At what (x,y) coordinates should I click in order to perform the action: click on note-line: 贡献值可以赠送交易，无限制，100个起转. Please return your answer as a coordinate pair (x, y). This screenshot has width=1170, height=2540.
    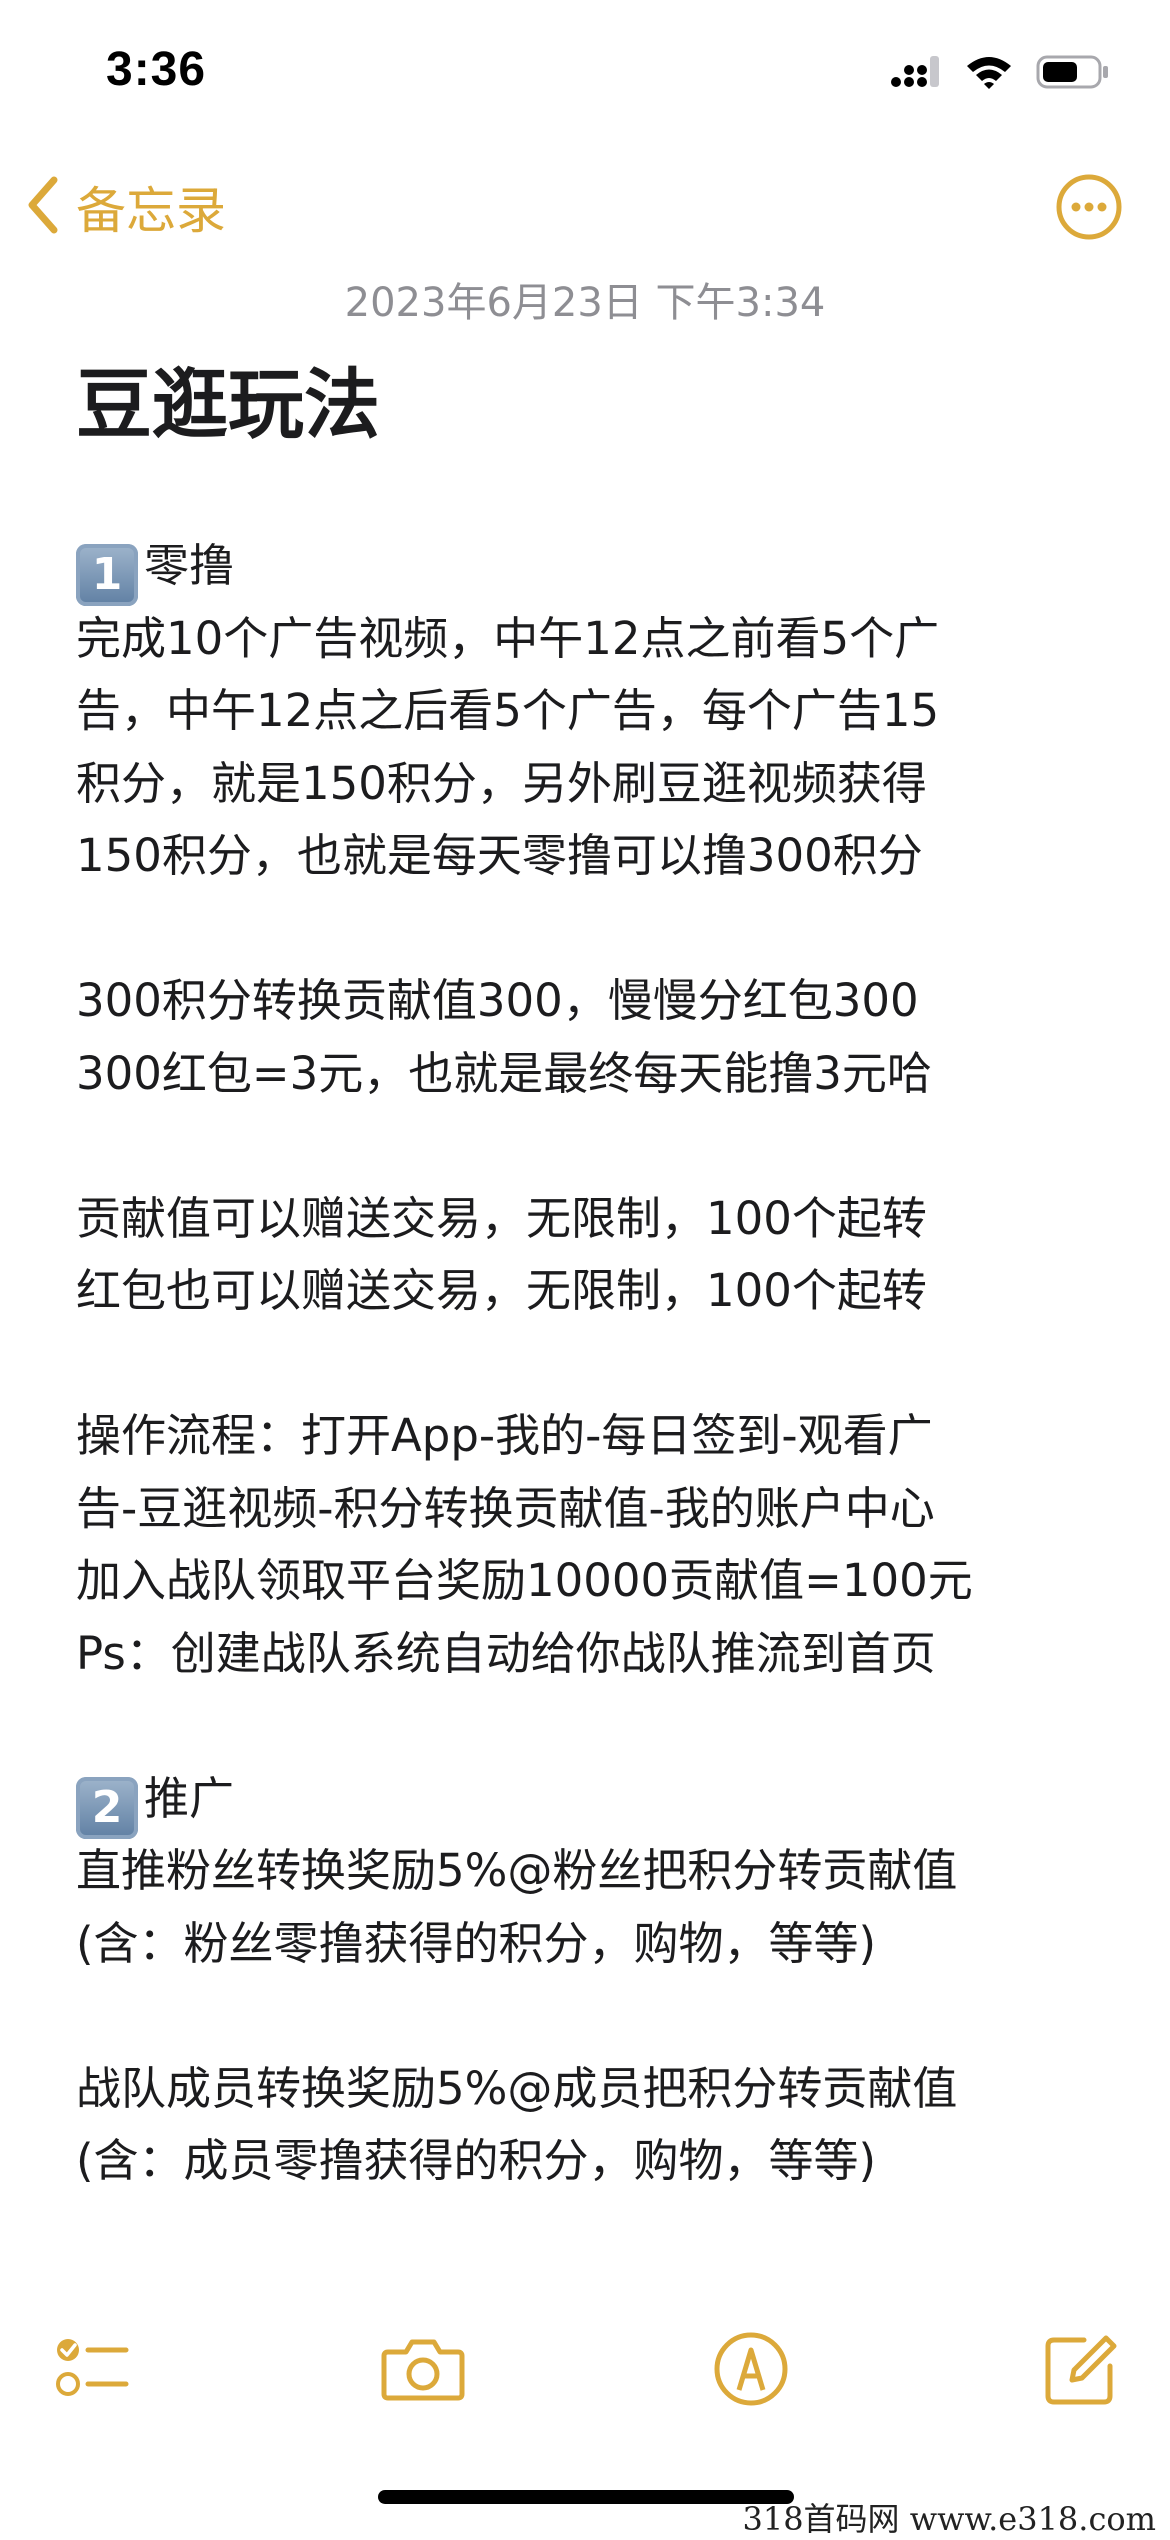
    Looking at the image, I should click on (596, 1219).